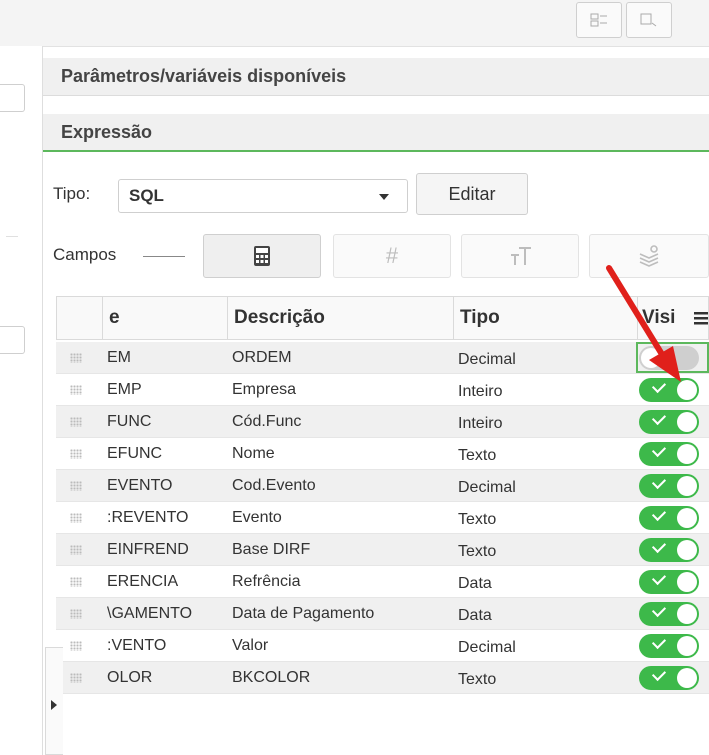 The width and height of the screenshot is (709, 755). I want to click on section-parameters: Parâmetros/variáveis disponíveis, so click(376, 77).